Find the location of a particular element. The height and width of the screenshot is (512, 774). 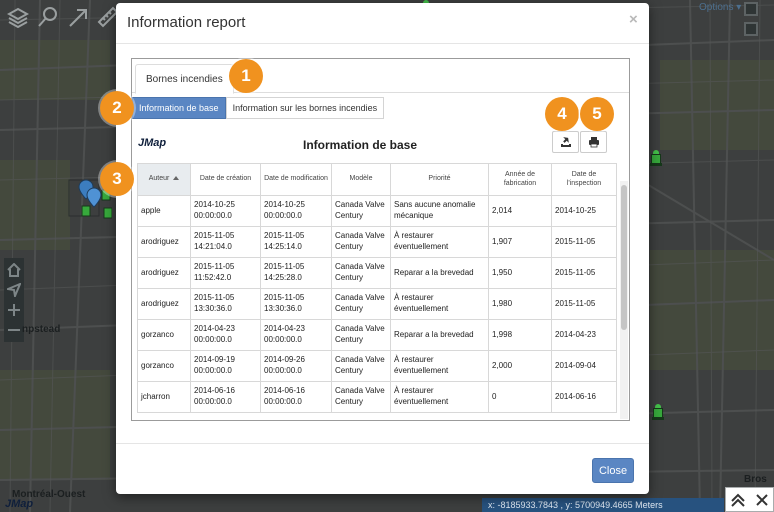

cell-date-creation: 2015-11-05 14:21:04.0 is located at coordinates (225, 242).